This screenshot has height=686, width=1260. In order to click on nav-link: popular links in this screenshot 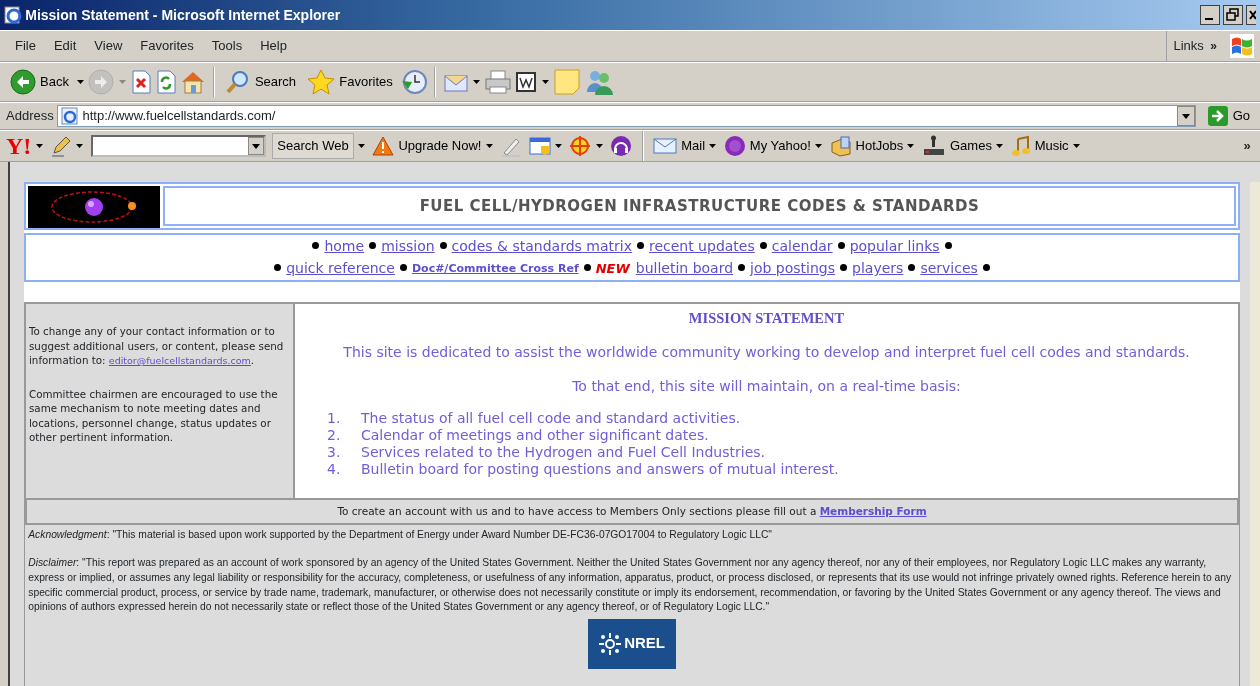, I will do `click(894, 247)`.